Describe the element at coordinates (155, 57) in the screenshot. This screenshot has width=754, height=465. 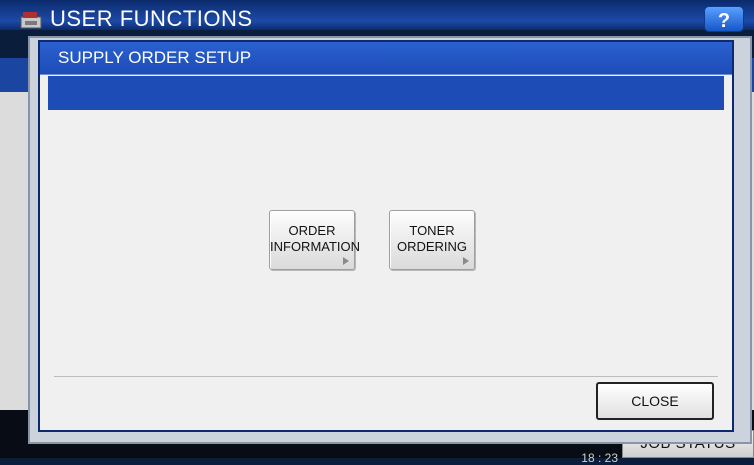
I see `dialog-title: SUPPLY ORDER SETUP` at that location.